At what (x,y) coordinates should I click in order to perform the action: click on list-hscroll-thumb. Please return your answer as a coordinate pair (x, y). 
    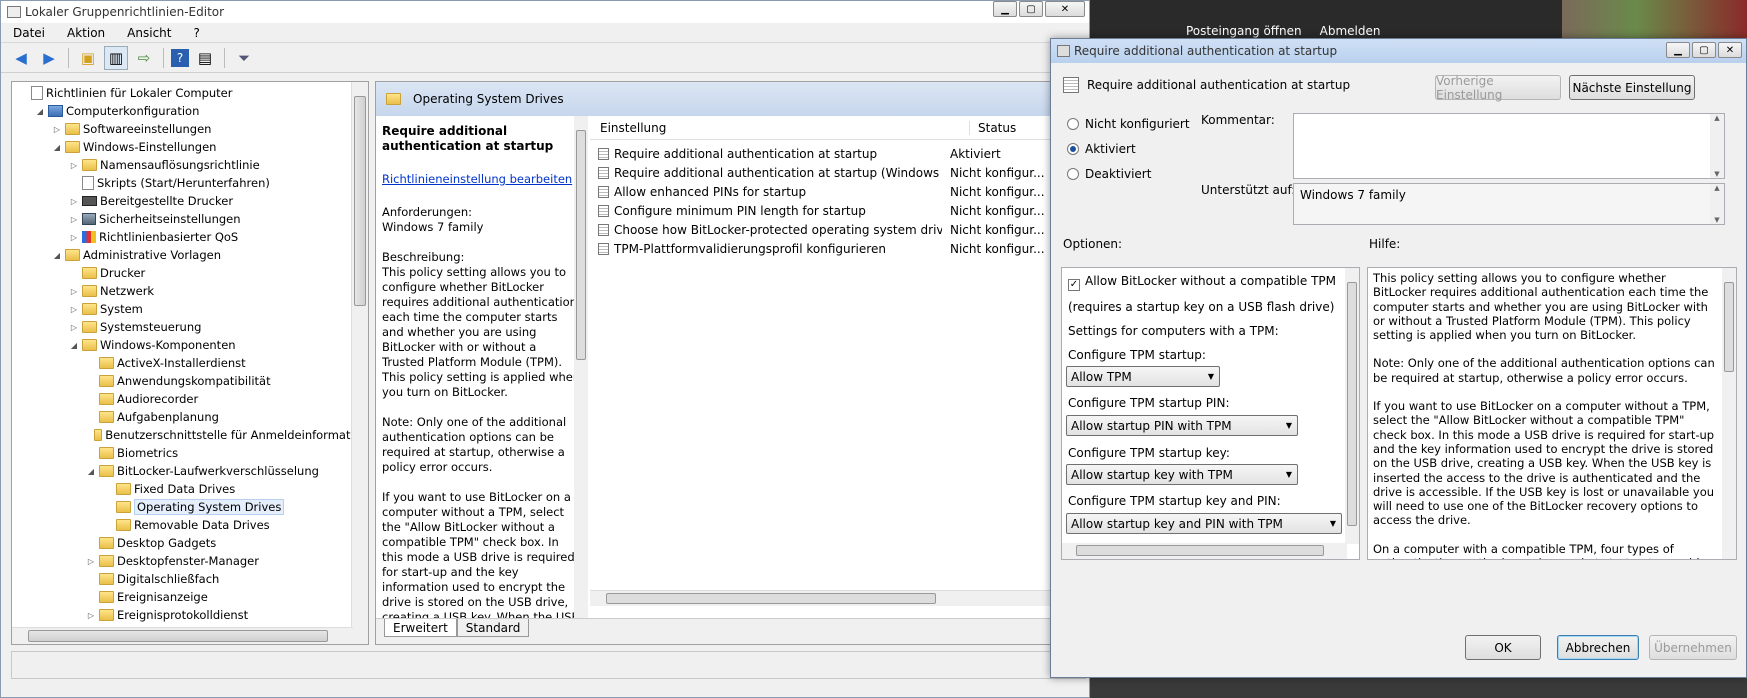
    Looking at the image, I should click on (771, 598).